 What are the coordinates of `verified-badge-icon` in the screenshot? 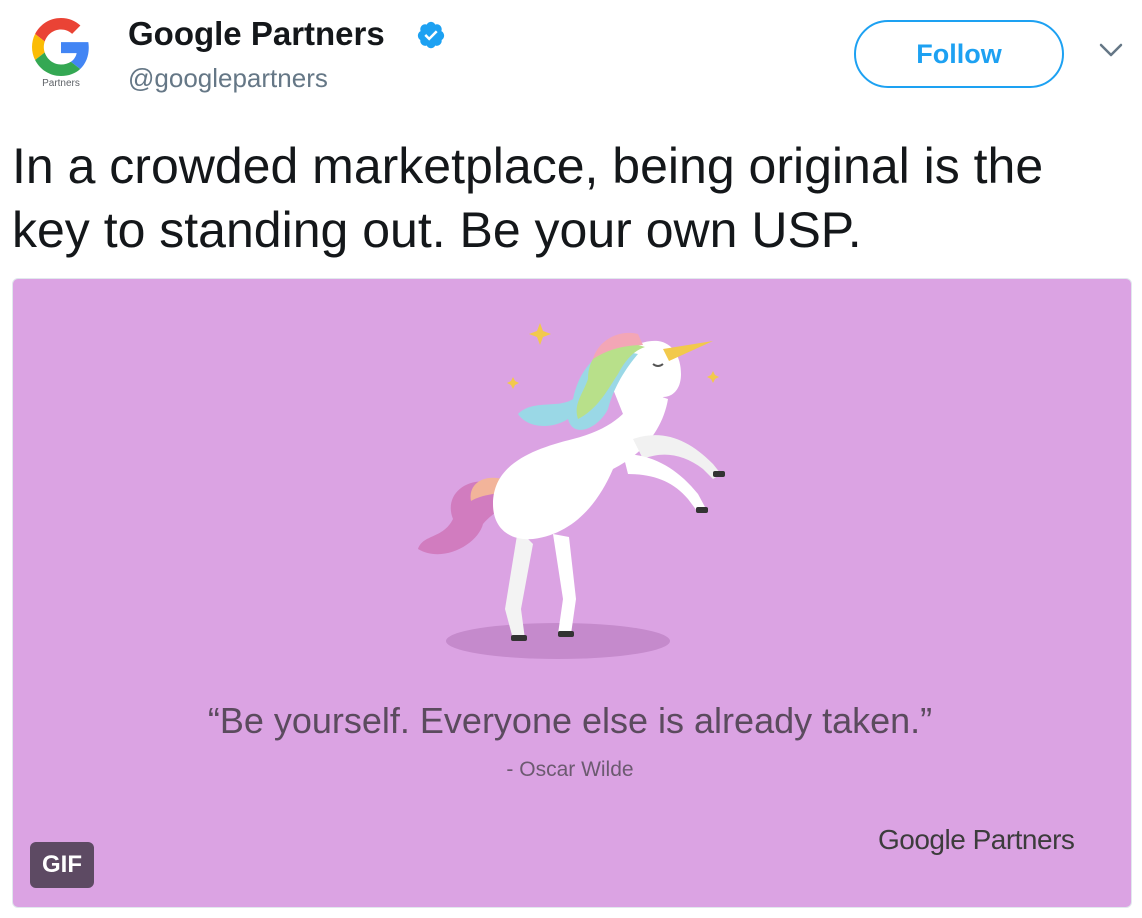 It's located at (431, 35).